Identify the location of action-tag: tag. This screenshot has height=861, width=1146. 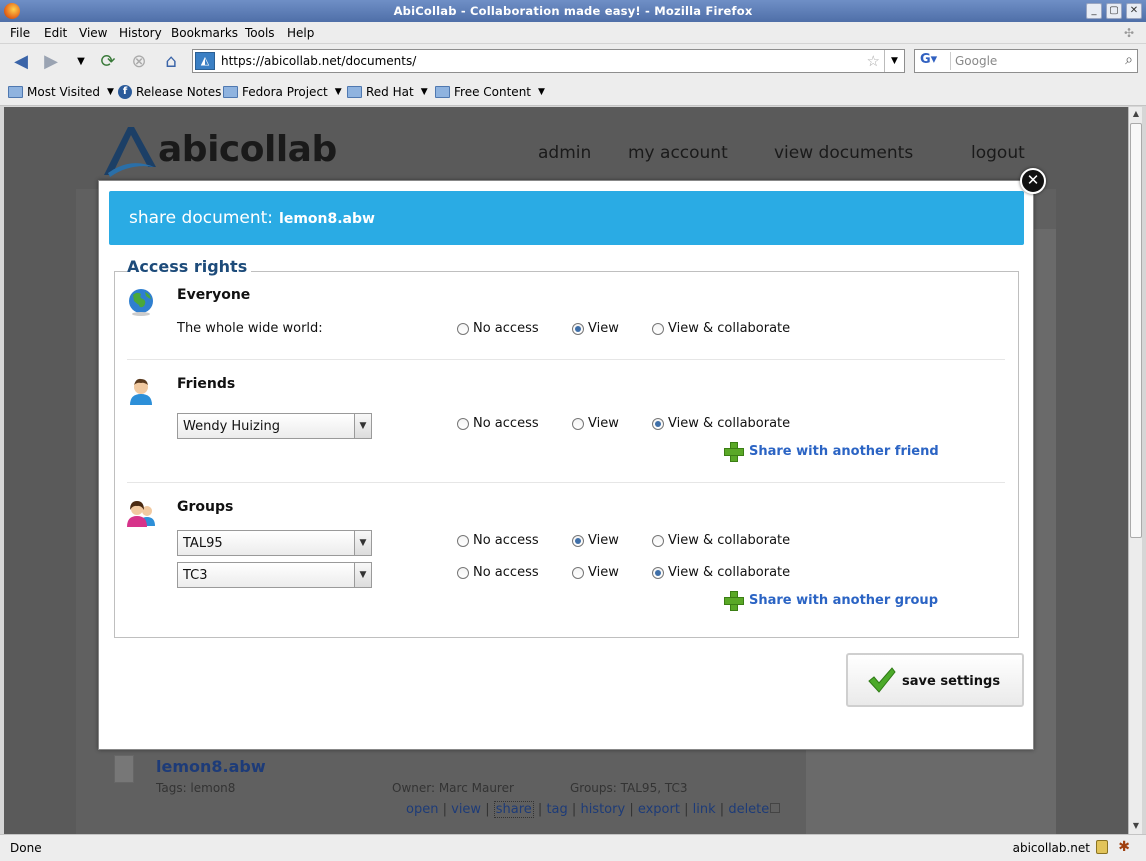
(556, 809).